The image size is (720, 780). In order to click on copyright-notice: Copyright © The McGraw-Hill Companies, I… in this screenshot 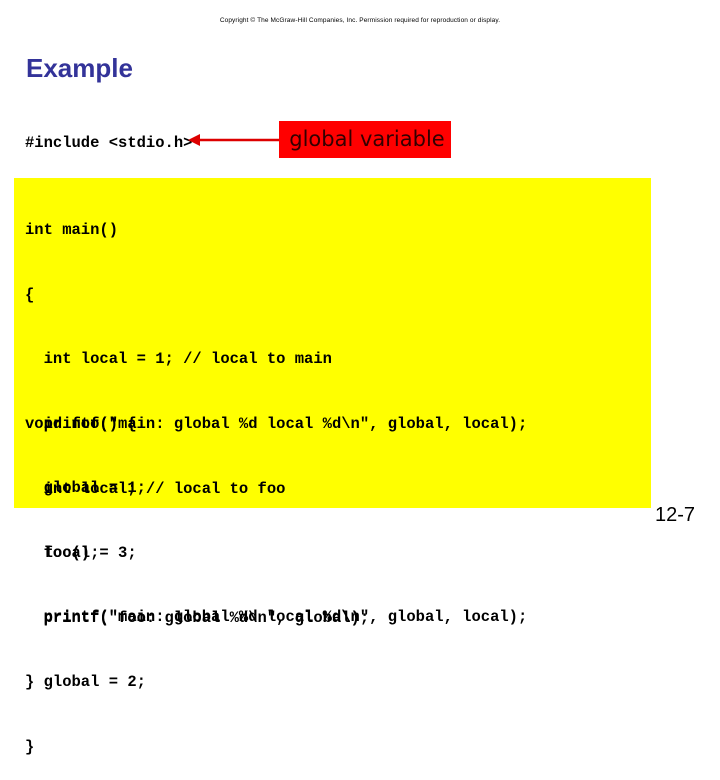, I will do `click(360, 20)`.